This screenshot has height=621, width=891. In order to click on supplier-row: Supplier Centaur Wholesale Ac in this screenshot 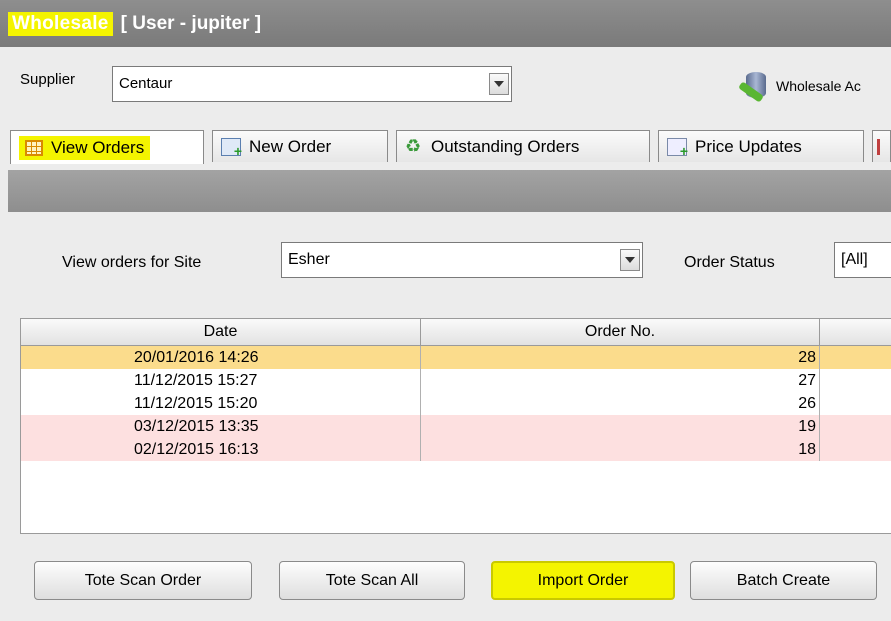, I will do `click(449, 87)`.